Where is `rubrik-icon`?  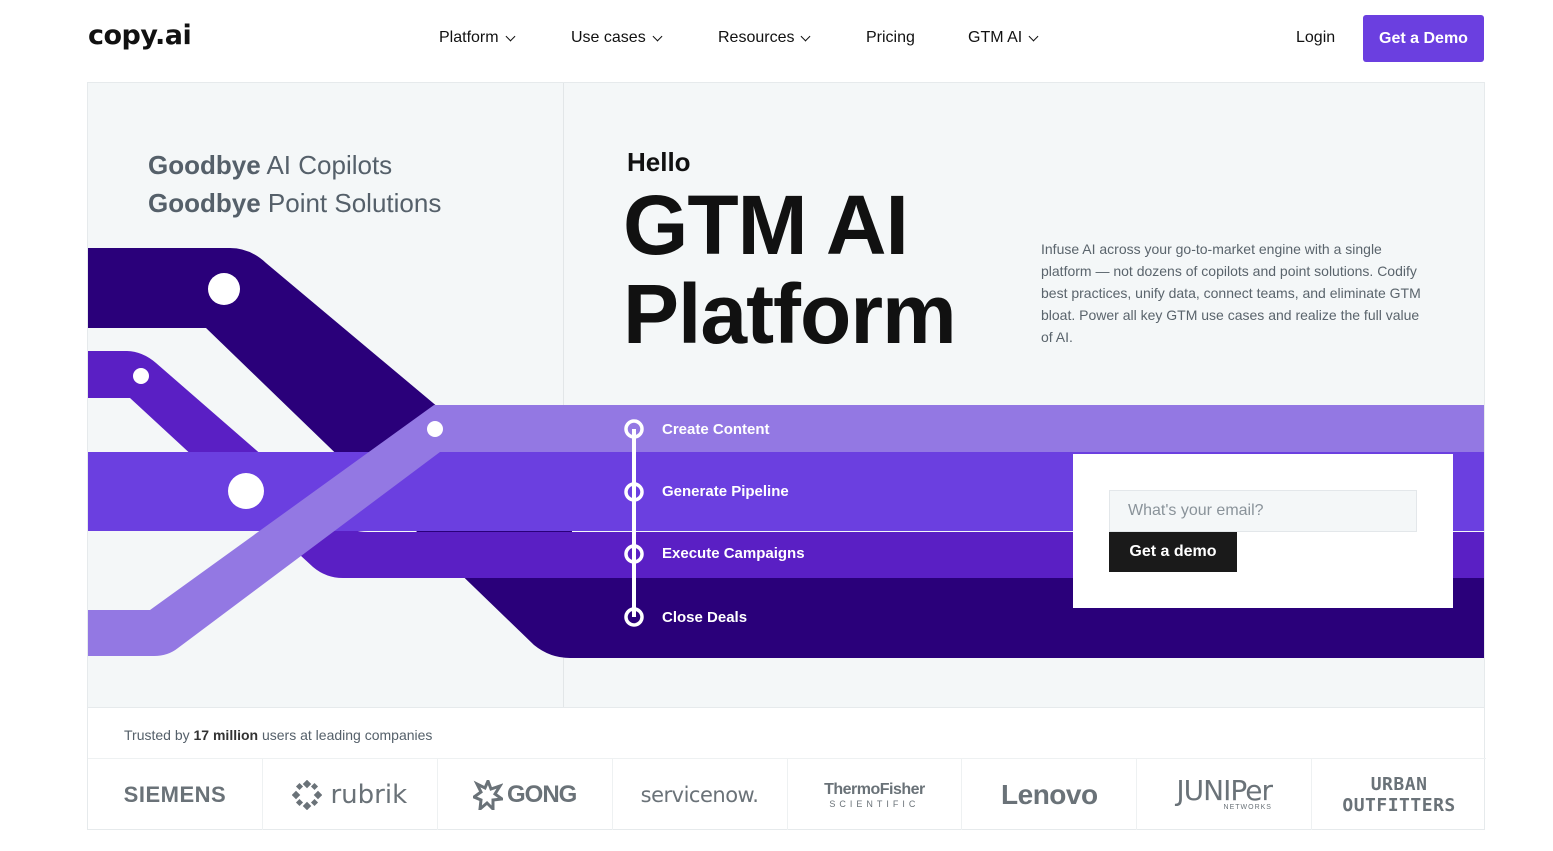 rubrik-icon is located at coordinates (307, 794).